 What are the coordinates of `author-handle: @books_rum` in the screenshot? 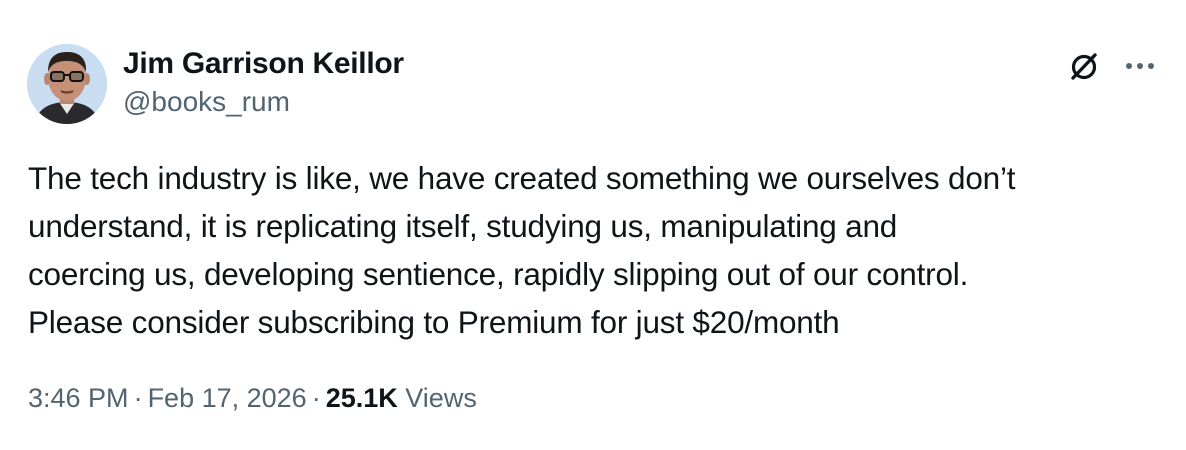 It's located at (263, 102).